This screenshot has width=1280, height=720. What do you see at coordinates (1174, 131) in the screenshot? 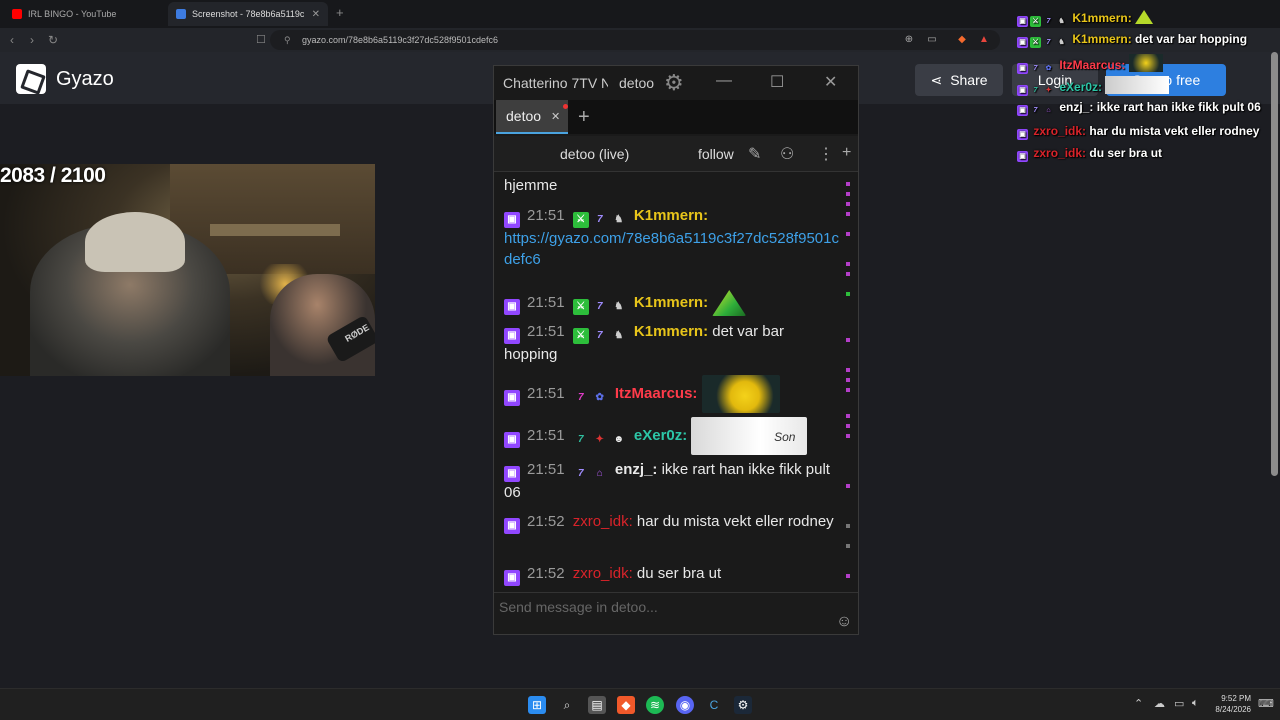
I see `overlay-text: har du mista vekt eller rodney` at bounding box center [1174, 131].